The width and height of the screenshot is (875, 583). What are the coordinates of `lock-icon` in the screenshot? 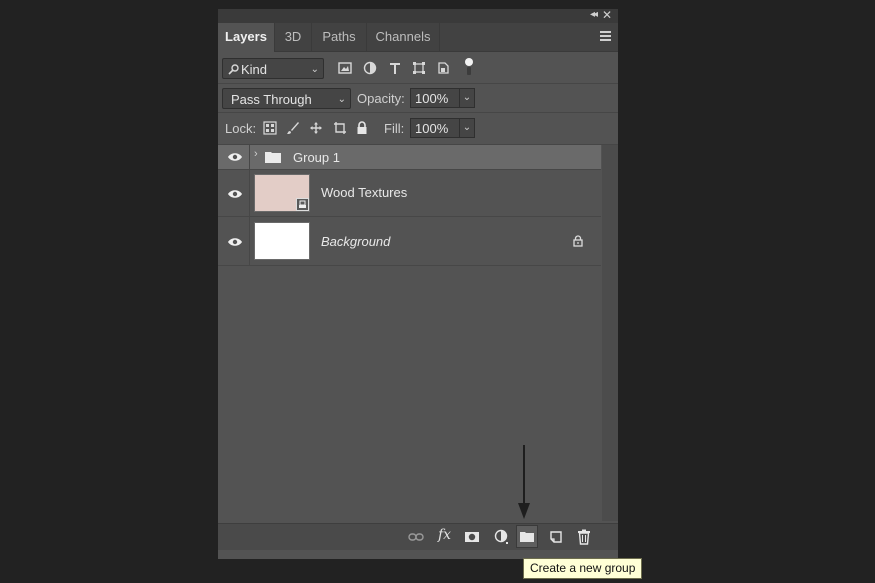 It's located at (578, 241).